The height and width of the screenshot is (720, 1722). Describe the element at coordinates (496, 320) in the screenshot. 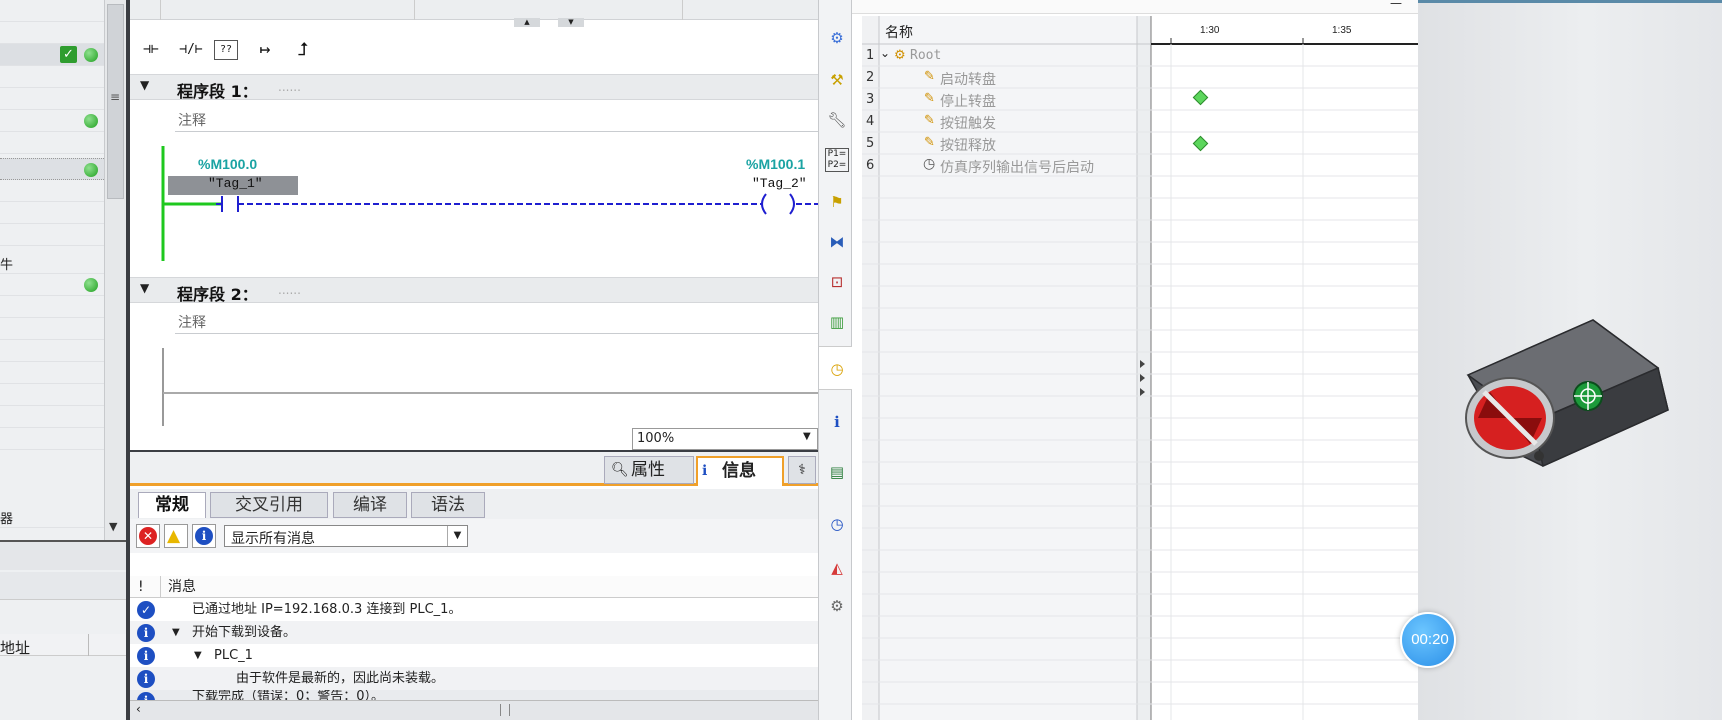

I see `network-2-comment: 注释` at that location.